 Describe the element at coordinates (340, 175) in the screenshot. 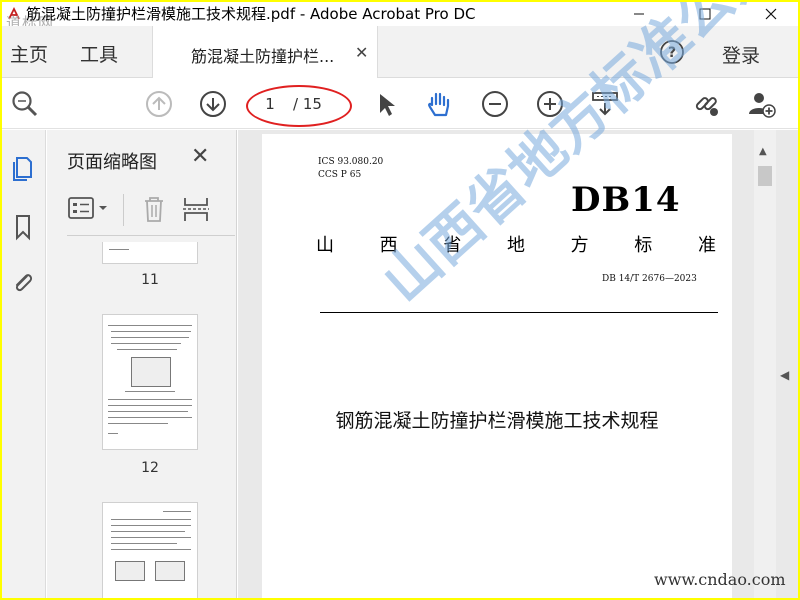

I see `ccs-code: CCS P 65` at that location.